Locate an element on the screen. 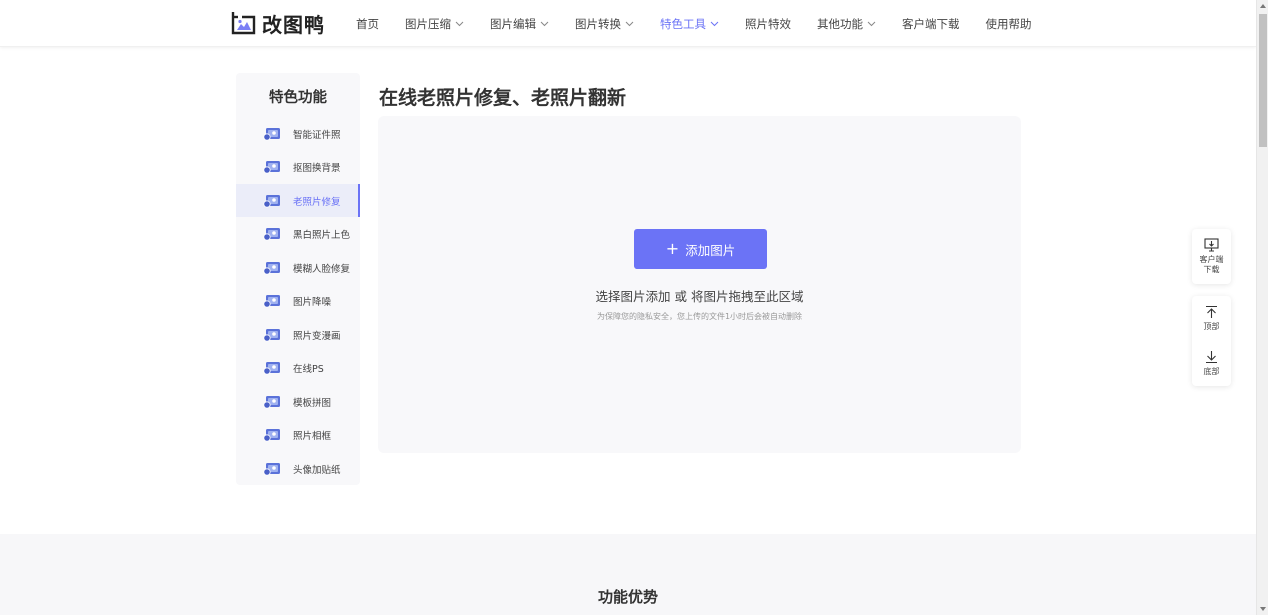 This screenshot has width=1268, height=615. nav-item-edit: 图片编辑 is located at coordinates (519, 24).